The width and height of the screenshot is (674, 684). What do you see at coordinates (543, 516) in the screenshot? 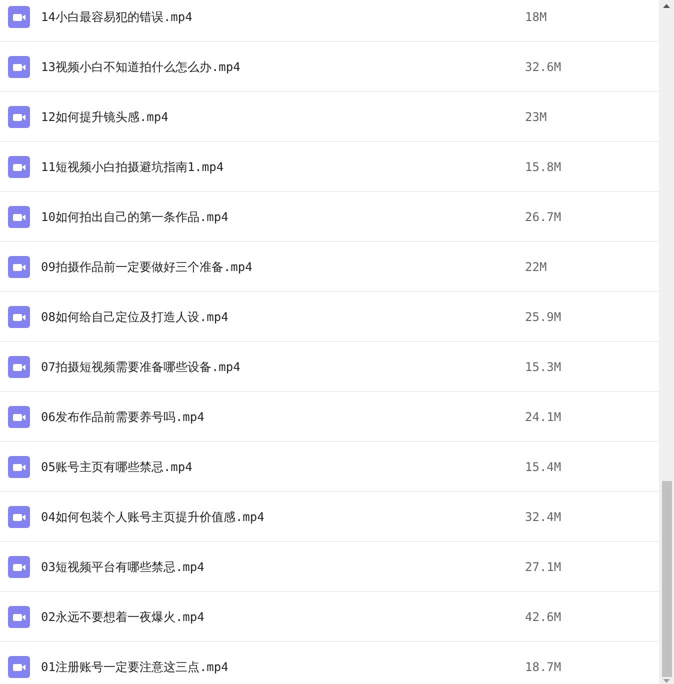
I see `file-size: 32.4M` at bounding box center [543, 516].